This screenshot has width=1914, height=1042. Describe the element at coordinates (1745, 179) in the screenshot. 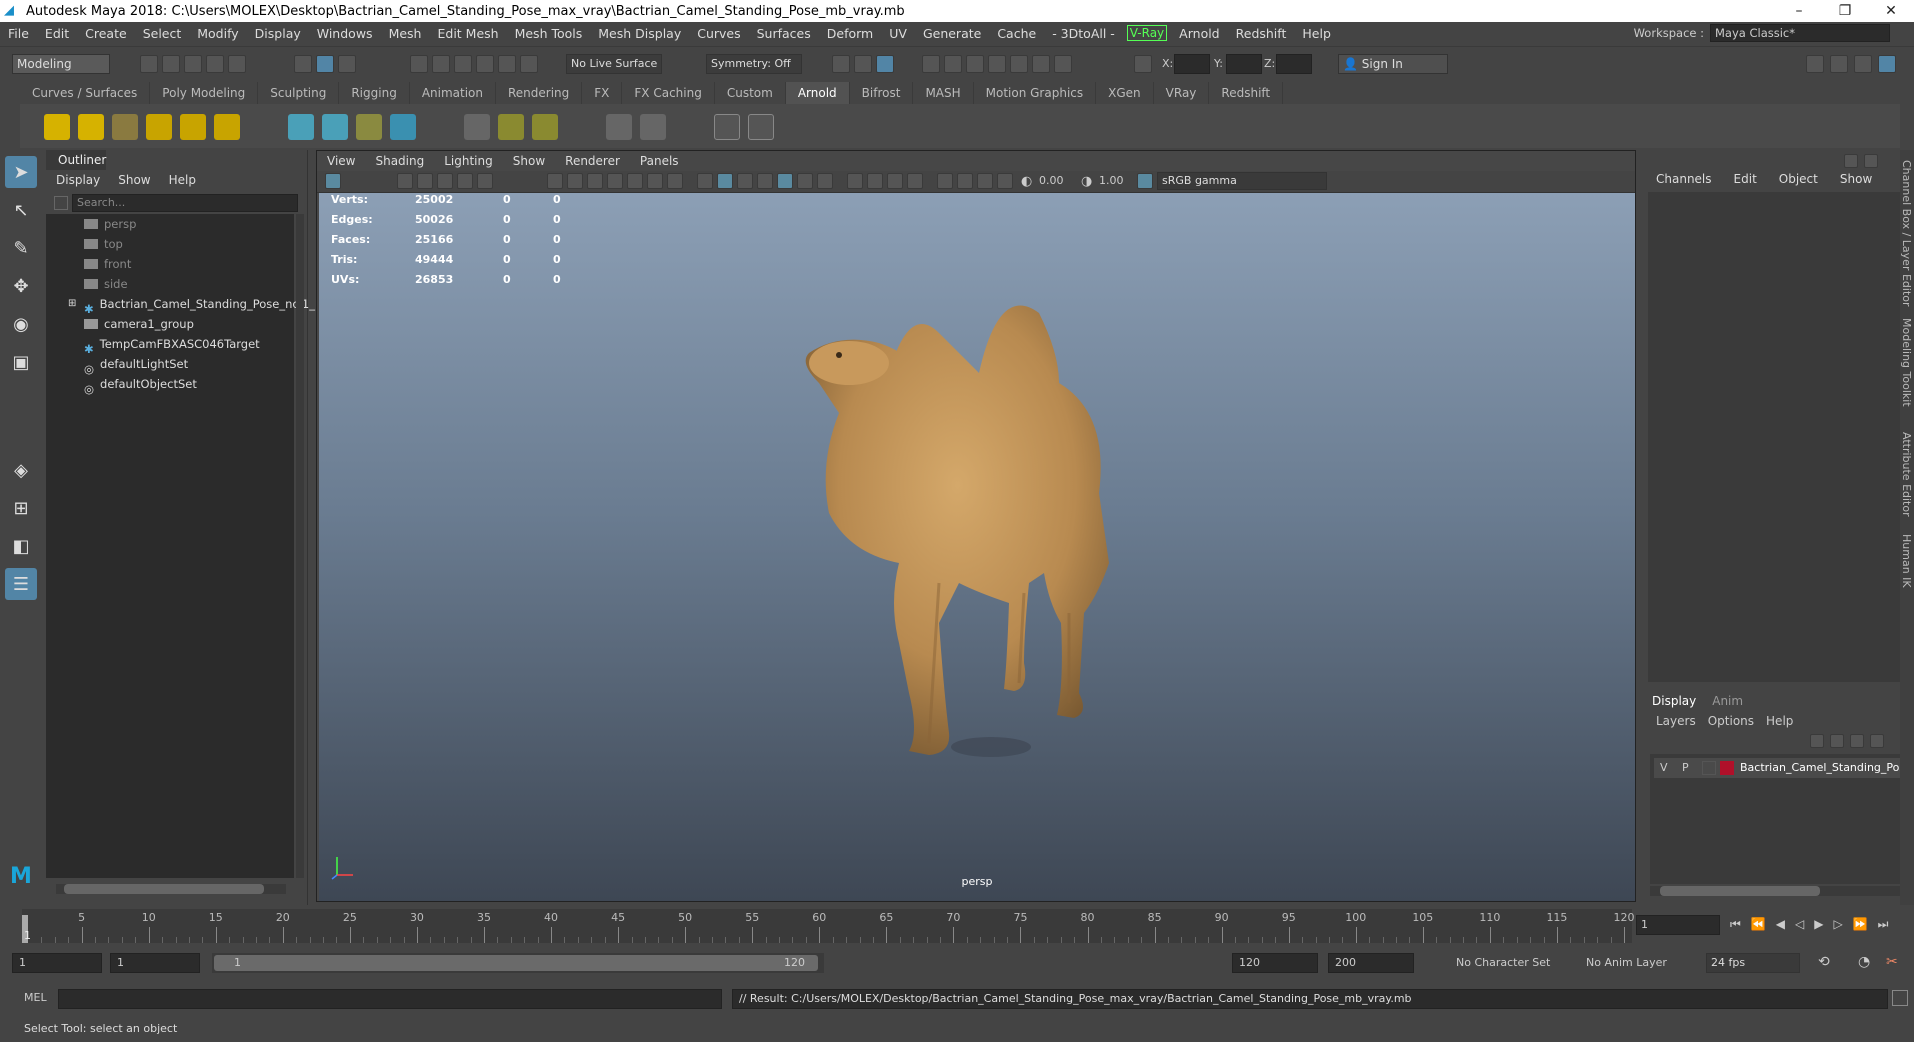

I see `channel-box-menu-edit: Edit` at that location.